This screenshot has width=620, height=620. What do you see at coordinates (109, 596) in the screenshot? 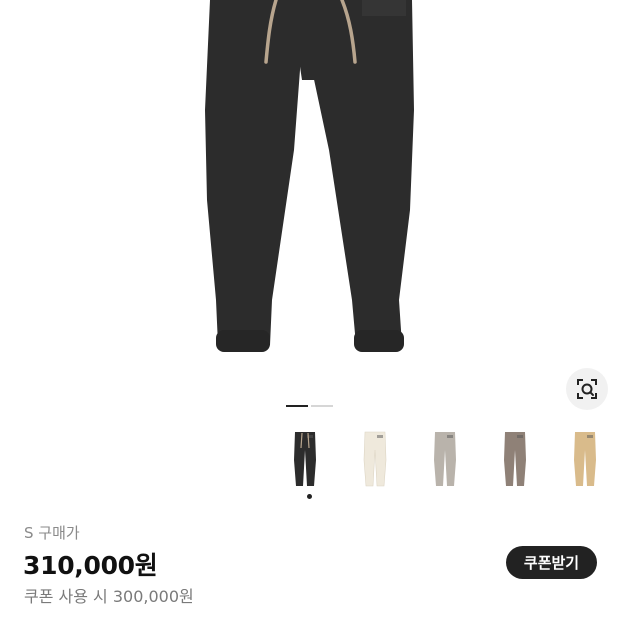
I see `coupon-price-text: 쿠폰 사용 시 300,000원` at bounding box center [109, 596].